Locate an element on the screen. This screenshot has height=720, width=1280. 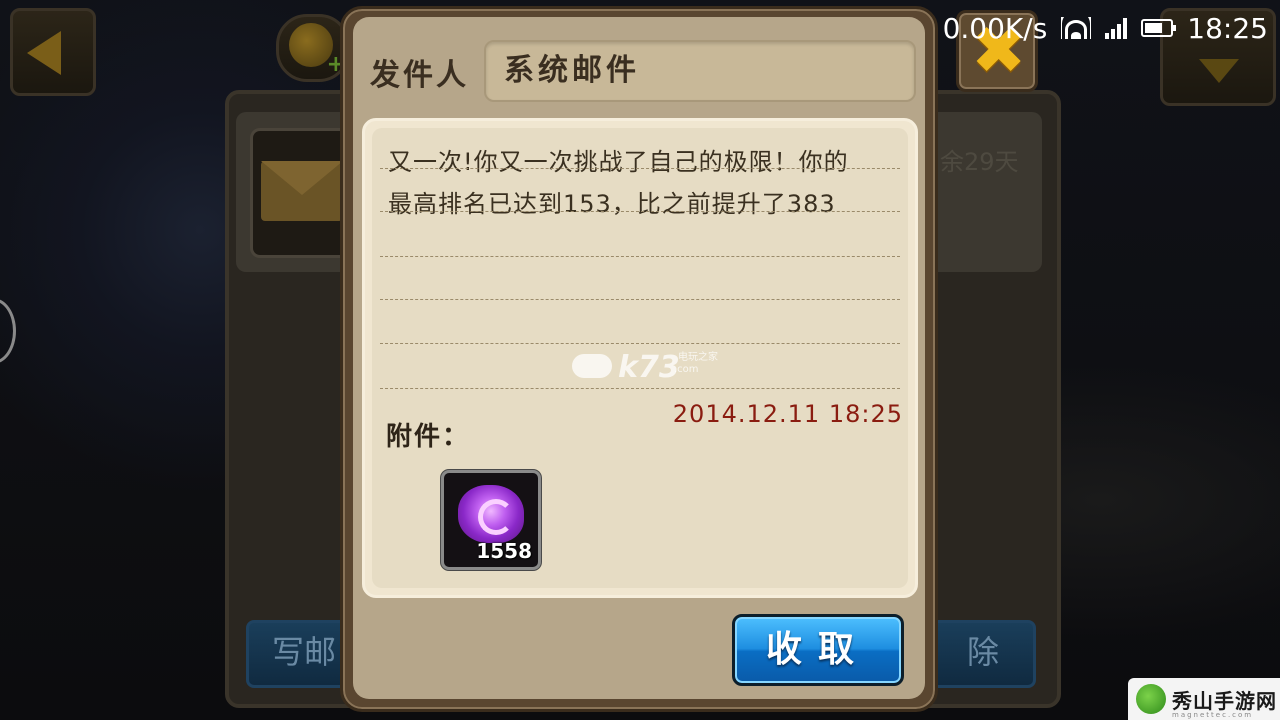
battery-icon is located at coordinates (1159, 28).